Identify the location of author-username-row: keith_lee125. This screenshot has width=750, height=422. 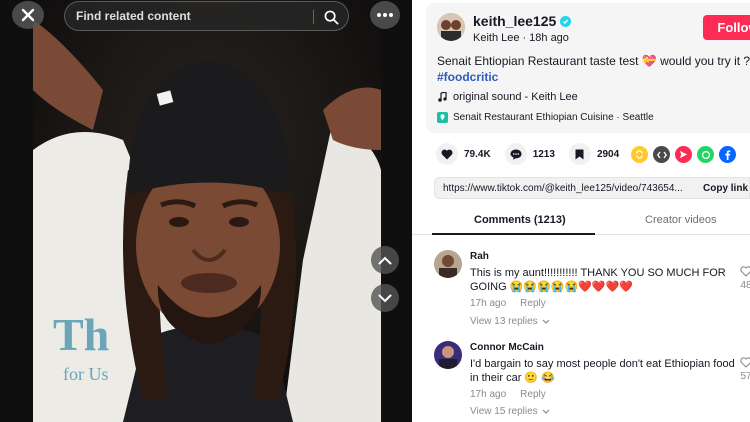
(522, 21).